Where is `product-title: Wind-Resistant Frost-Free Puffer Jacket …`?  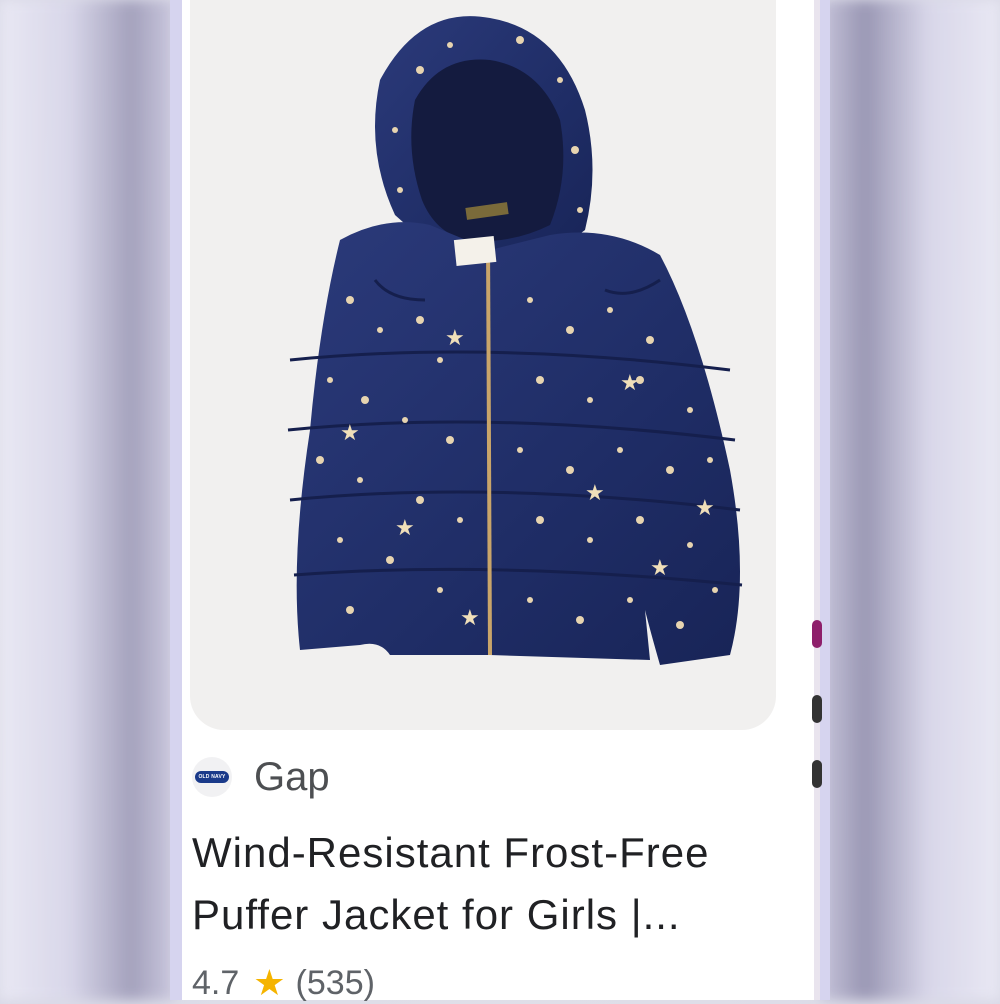 product-title: Wind-Resistant Frost-Free Puffer Jacket … is located at coordinates (502, 884).